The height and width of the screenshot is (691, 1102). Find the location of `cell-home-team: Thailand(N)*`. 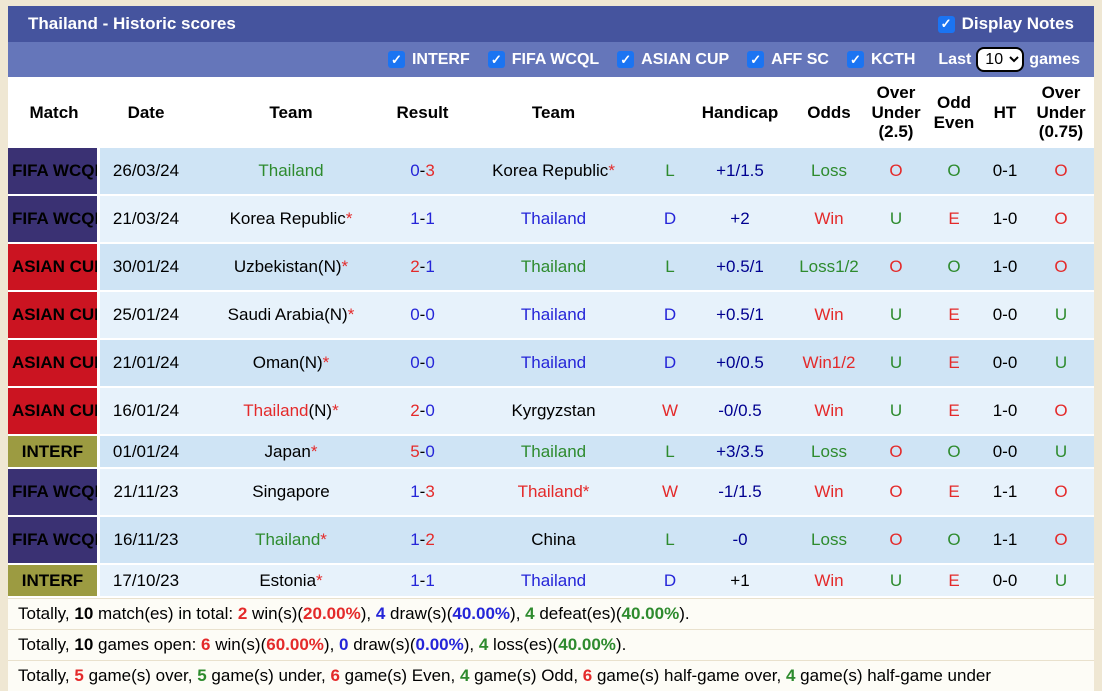

cell-home-team: Thailand(N)* is located at coordinates (291, 411).